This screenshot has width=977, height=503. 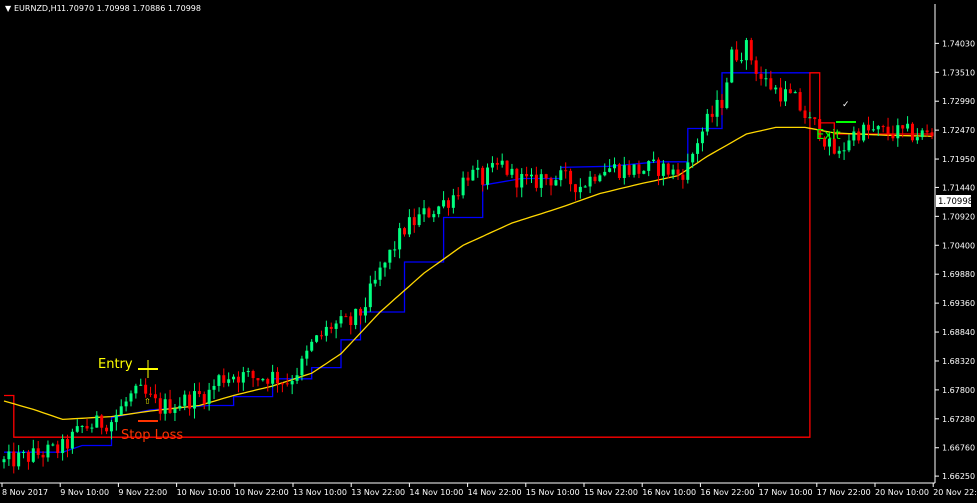 What do you see at coordinates (958, 187) in the screenshot?
I see `price-tick-label: 1.71440` at bounding box center [958, 187].